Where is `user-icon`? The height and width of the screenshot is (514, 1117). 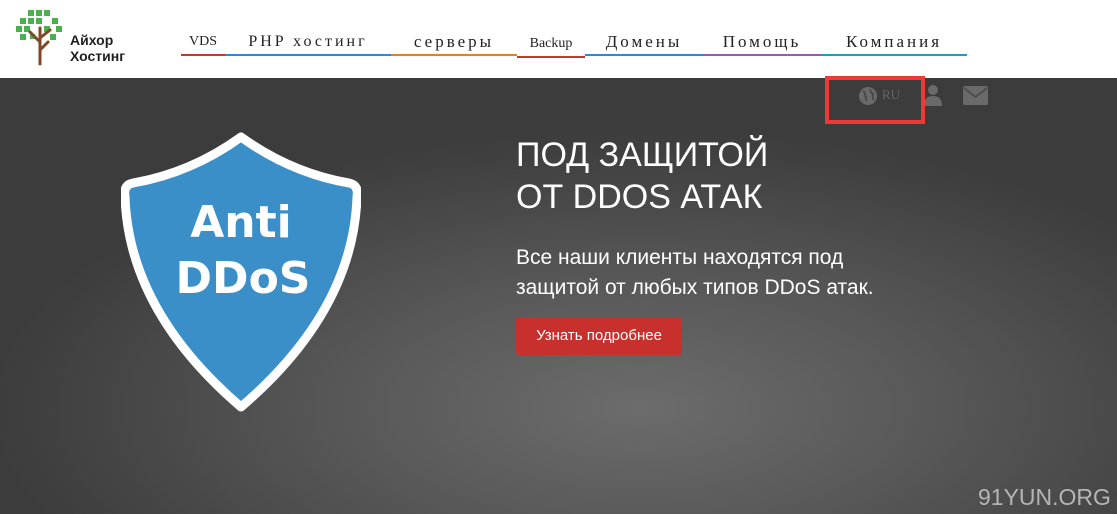
user-icon is located at coordinates (933, 95).